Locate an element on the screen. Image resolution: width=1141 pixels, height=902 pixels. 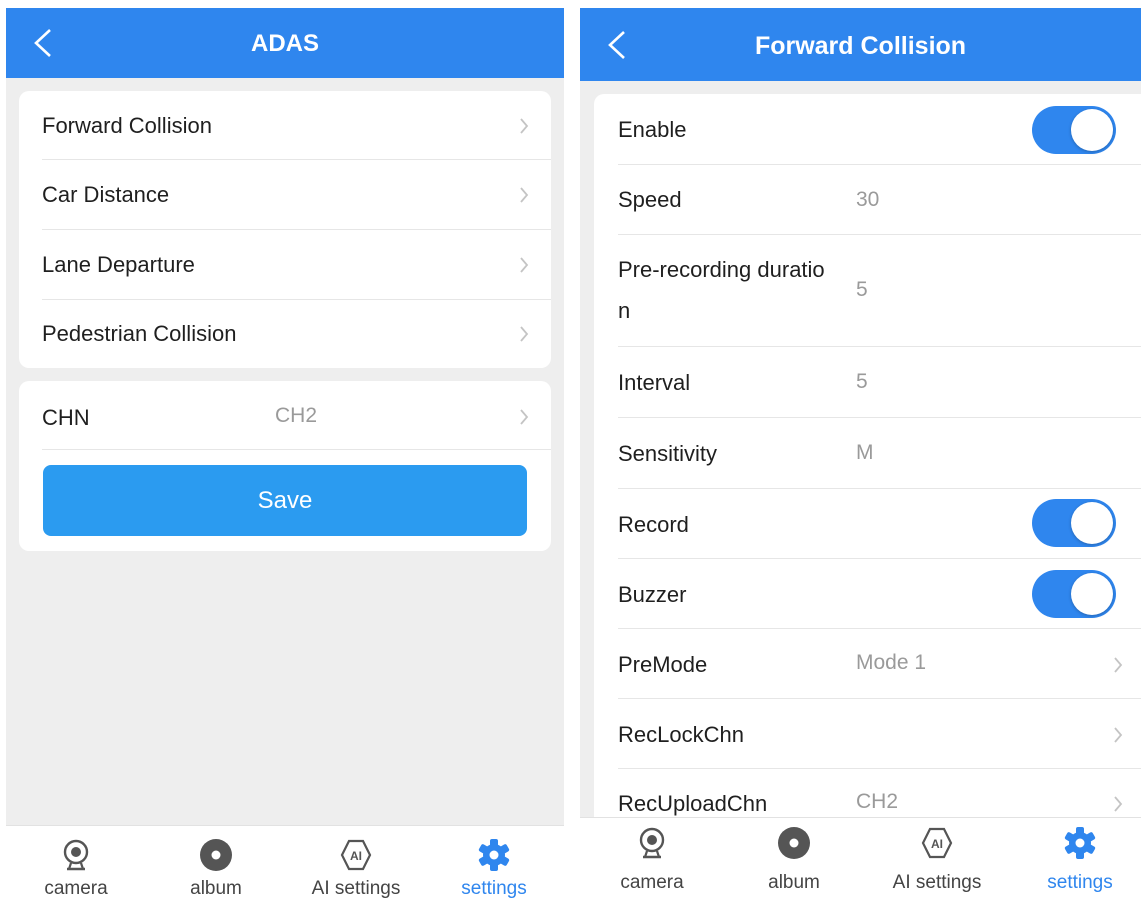
menu-item-car-distance: Car Distance is located at coordinates (285, 195).